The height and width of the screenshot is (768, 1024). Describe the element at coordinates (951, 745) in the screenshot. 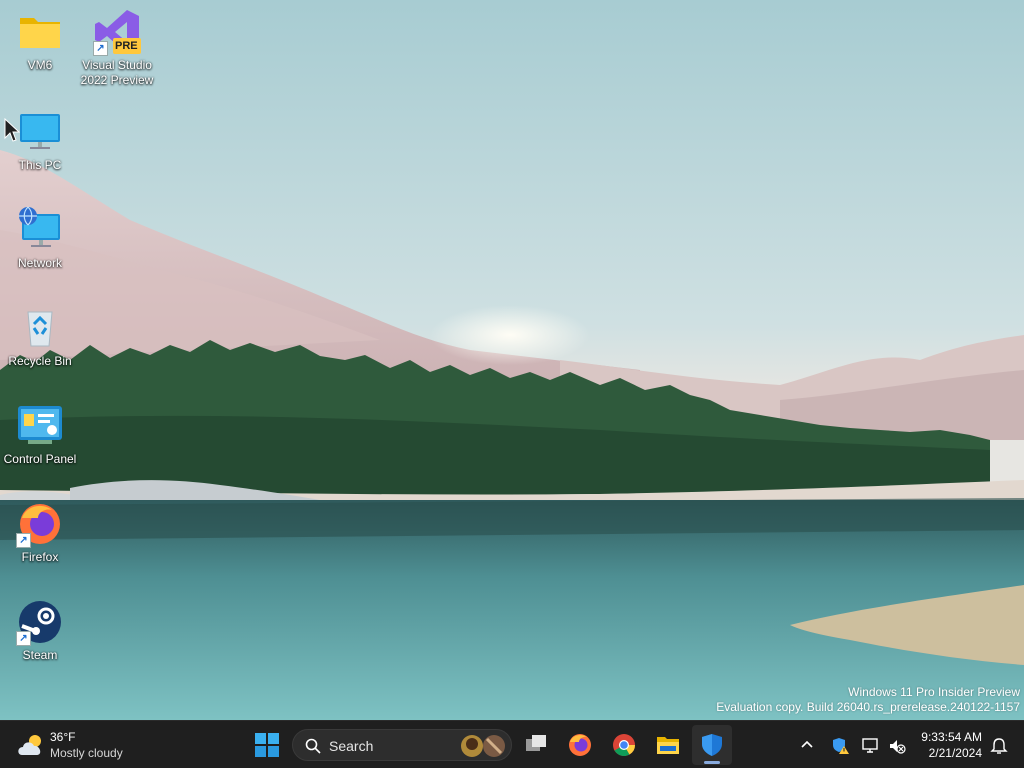

I see `taskbar-clock: 9:33:54 AM 2/21/2024` at that location.